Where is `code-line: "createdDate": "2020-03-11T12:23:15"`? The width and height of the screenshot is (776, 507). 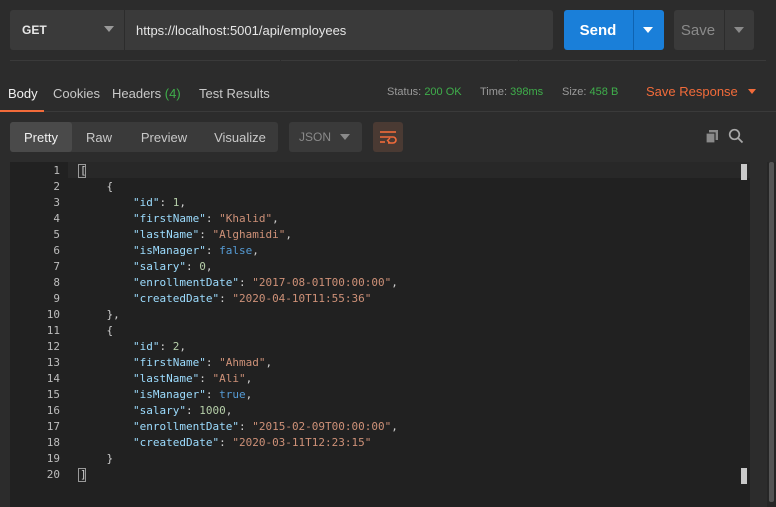
code-line: "createdDate": "2020-03-11T12:23:15" is located at coordinates (252, 442).